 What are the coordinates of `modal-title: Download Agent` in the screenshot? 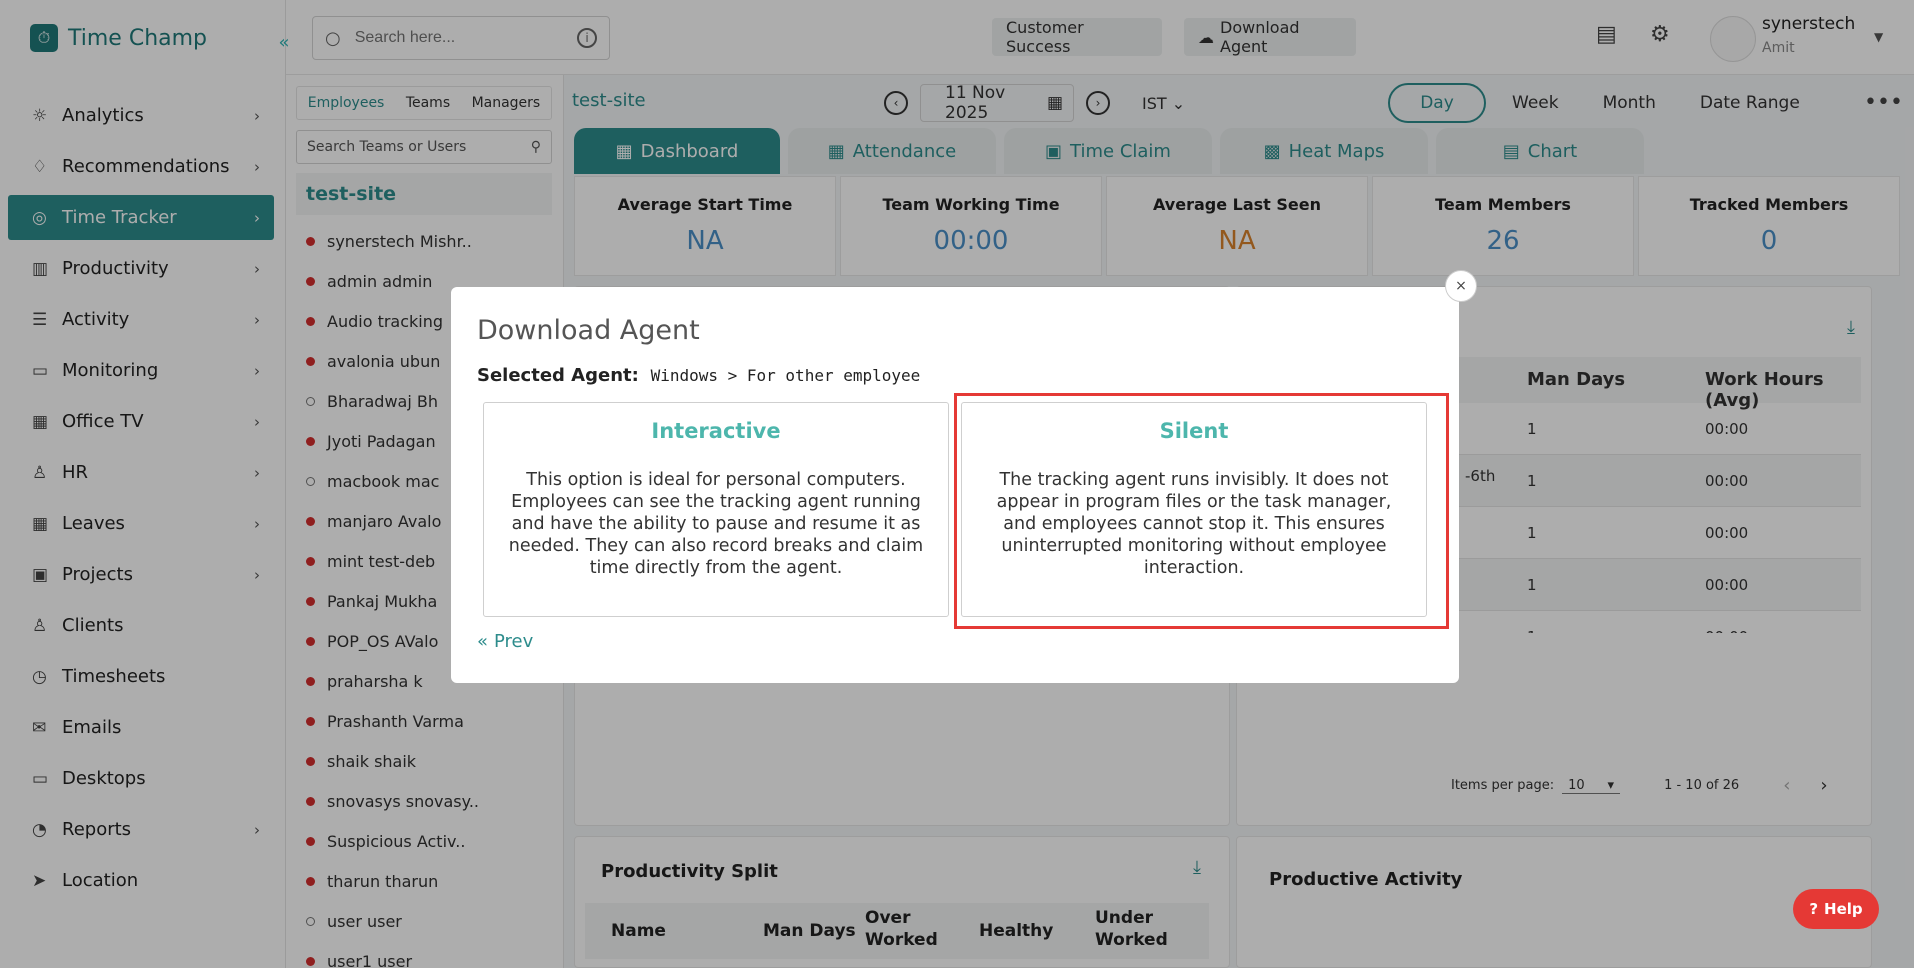 It's located at (588, 330).